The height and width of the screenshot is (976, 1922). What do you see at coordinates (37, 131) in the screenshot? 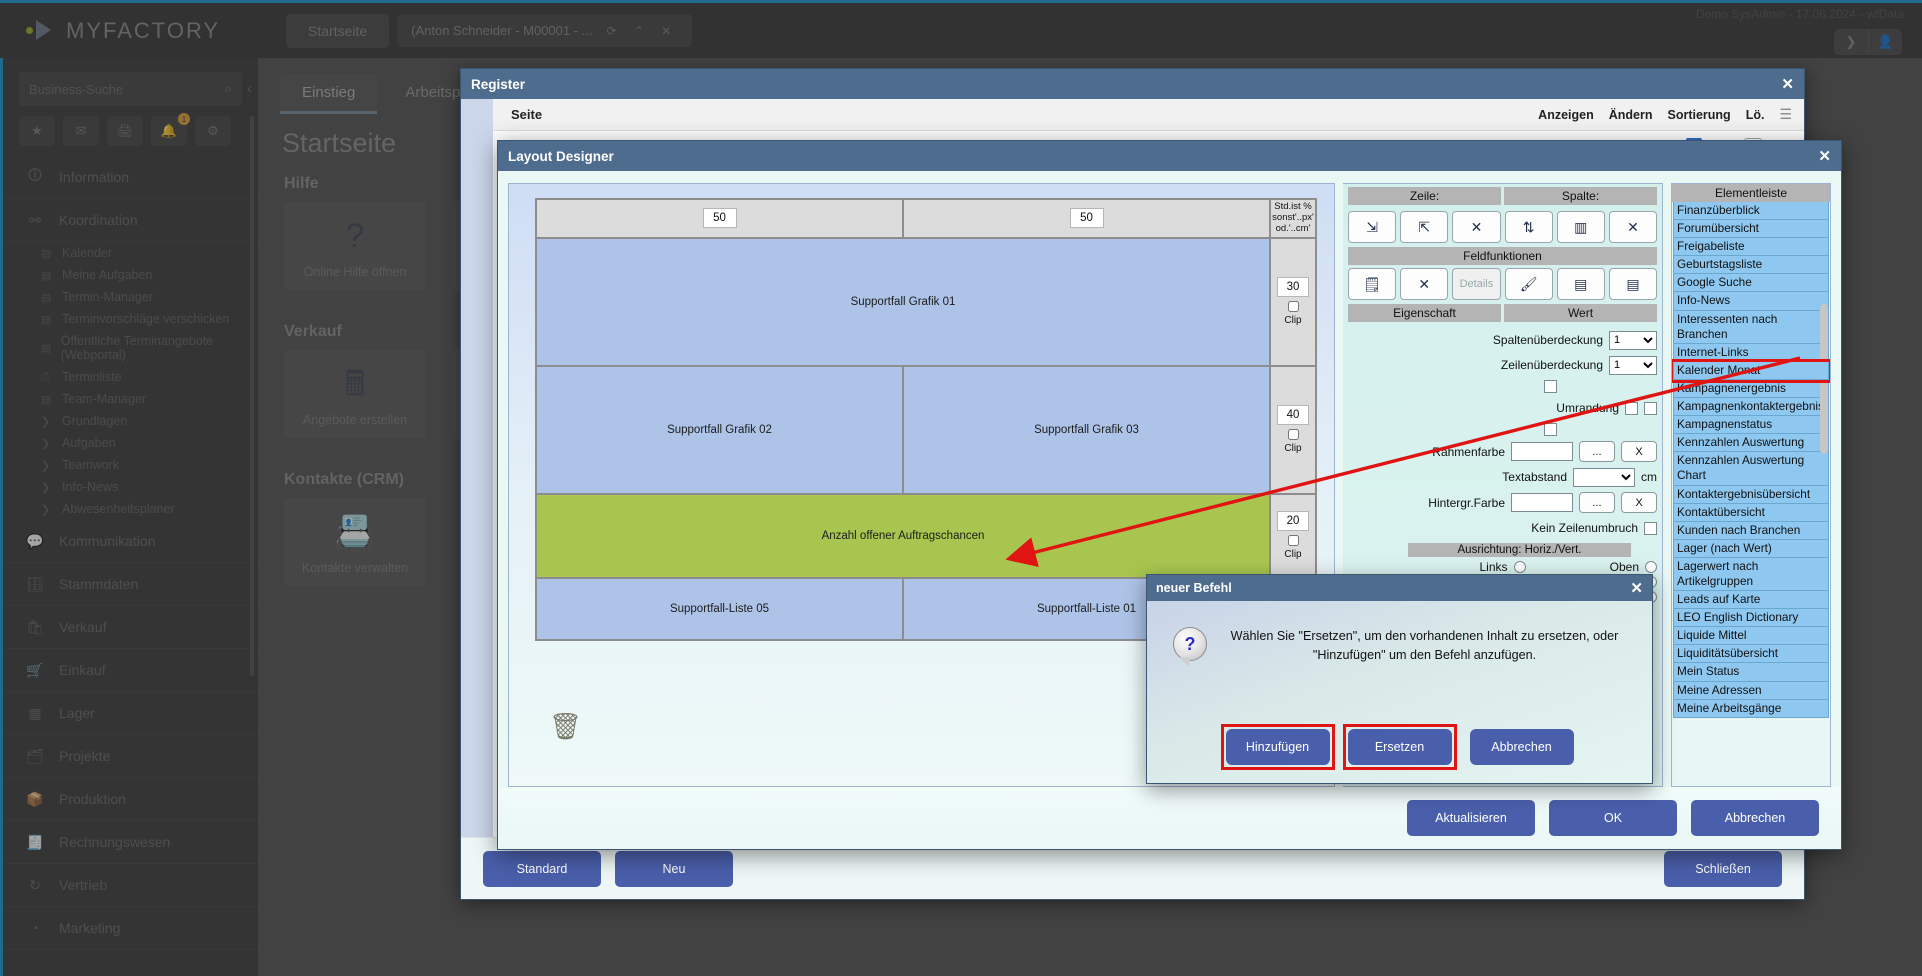
I see `favorites-star-icon: ★` at bounding box center [37, 131].